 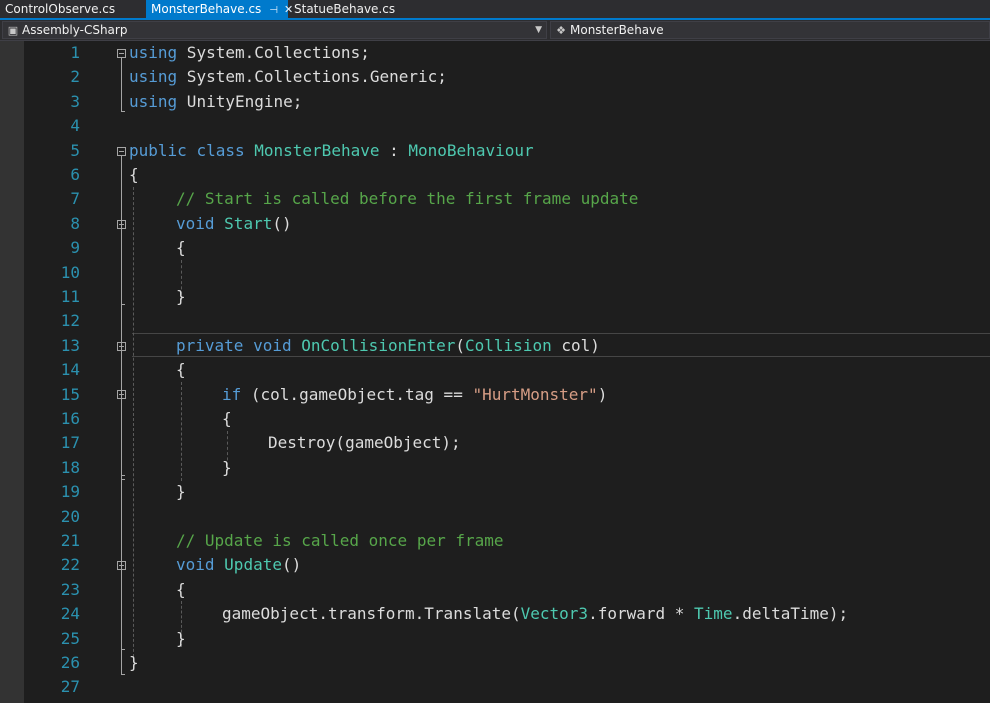 I want to click on code-line-2: using System.Collections.Generic;, so click(x=288, y=77).